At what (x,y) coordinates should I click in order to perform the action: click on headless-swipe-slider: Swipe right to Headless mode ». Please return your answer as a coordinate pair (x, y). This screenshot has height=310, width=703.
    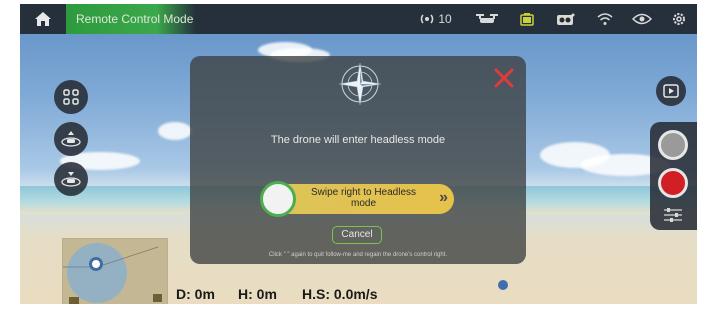
    Looking at the image, I should click on (357, 199).